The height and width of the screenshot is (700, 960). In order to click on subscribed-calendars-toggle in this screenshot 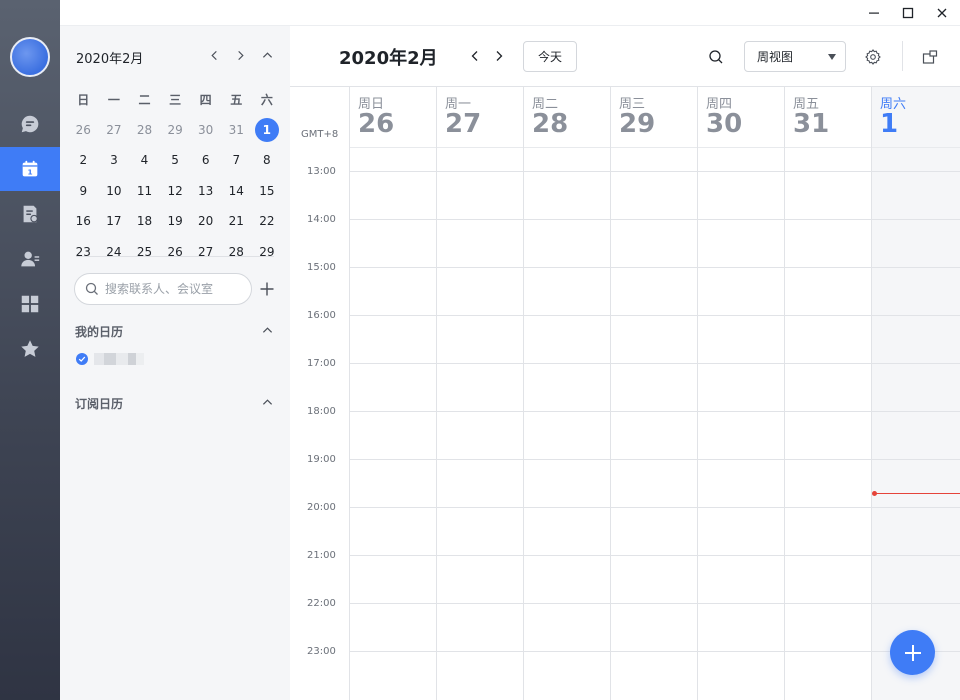, I will do `click(267, 402)`.